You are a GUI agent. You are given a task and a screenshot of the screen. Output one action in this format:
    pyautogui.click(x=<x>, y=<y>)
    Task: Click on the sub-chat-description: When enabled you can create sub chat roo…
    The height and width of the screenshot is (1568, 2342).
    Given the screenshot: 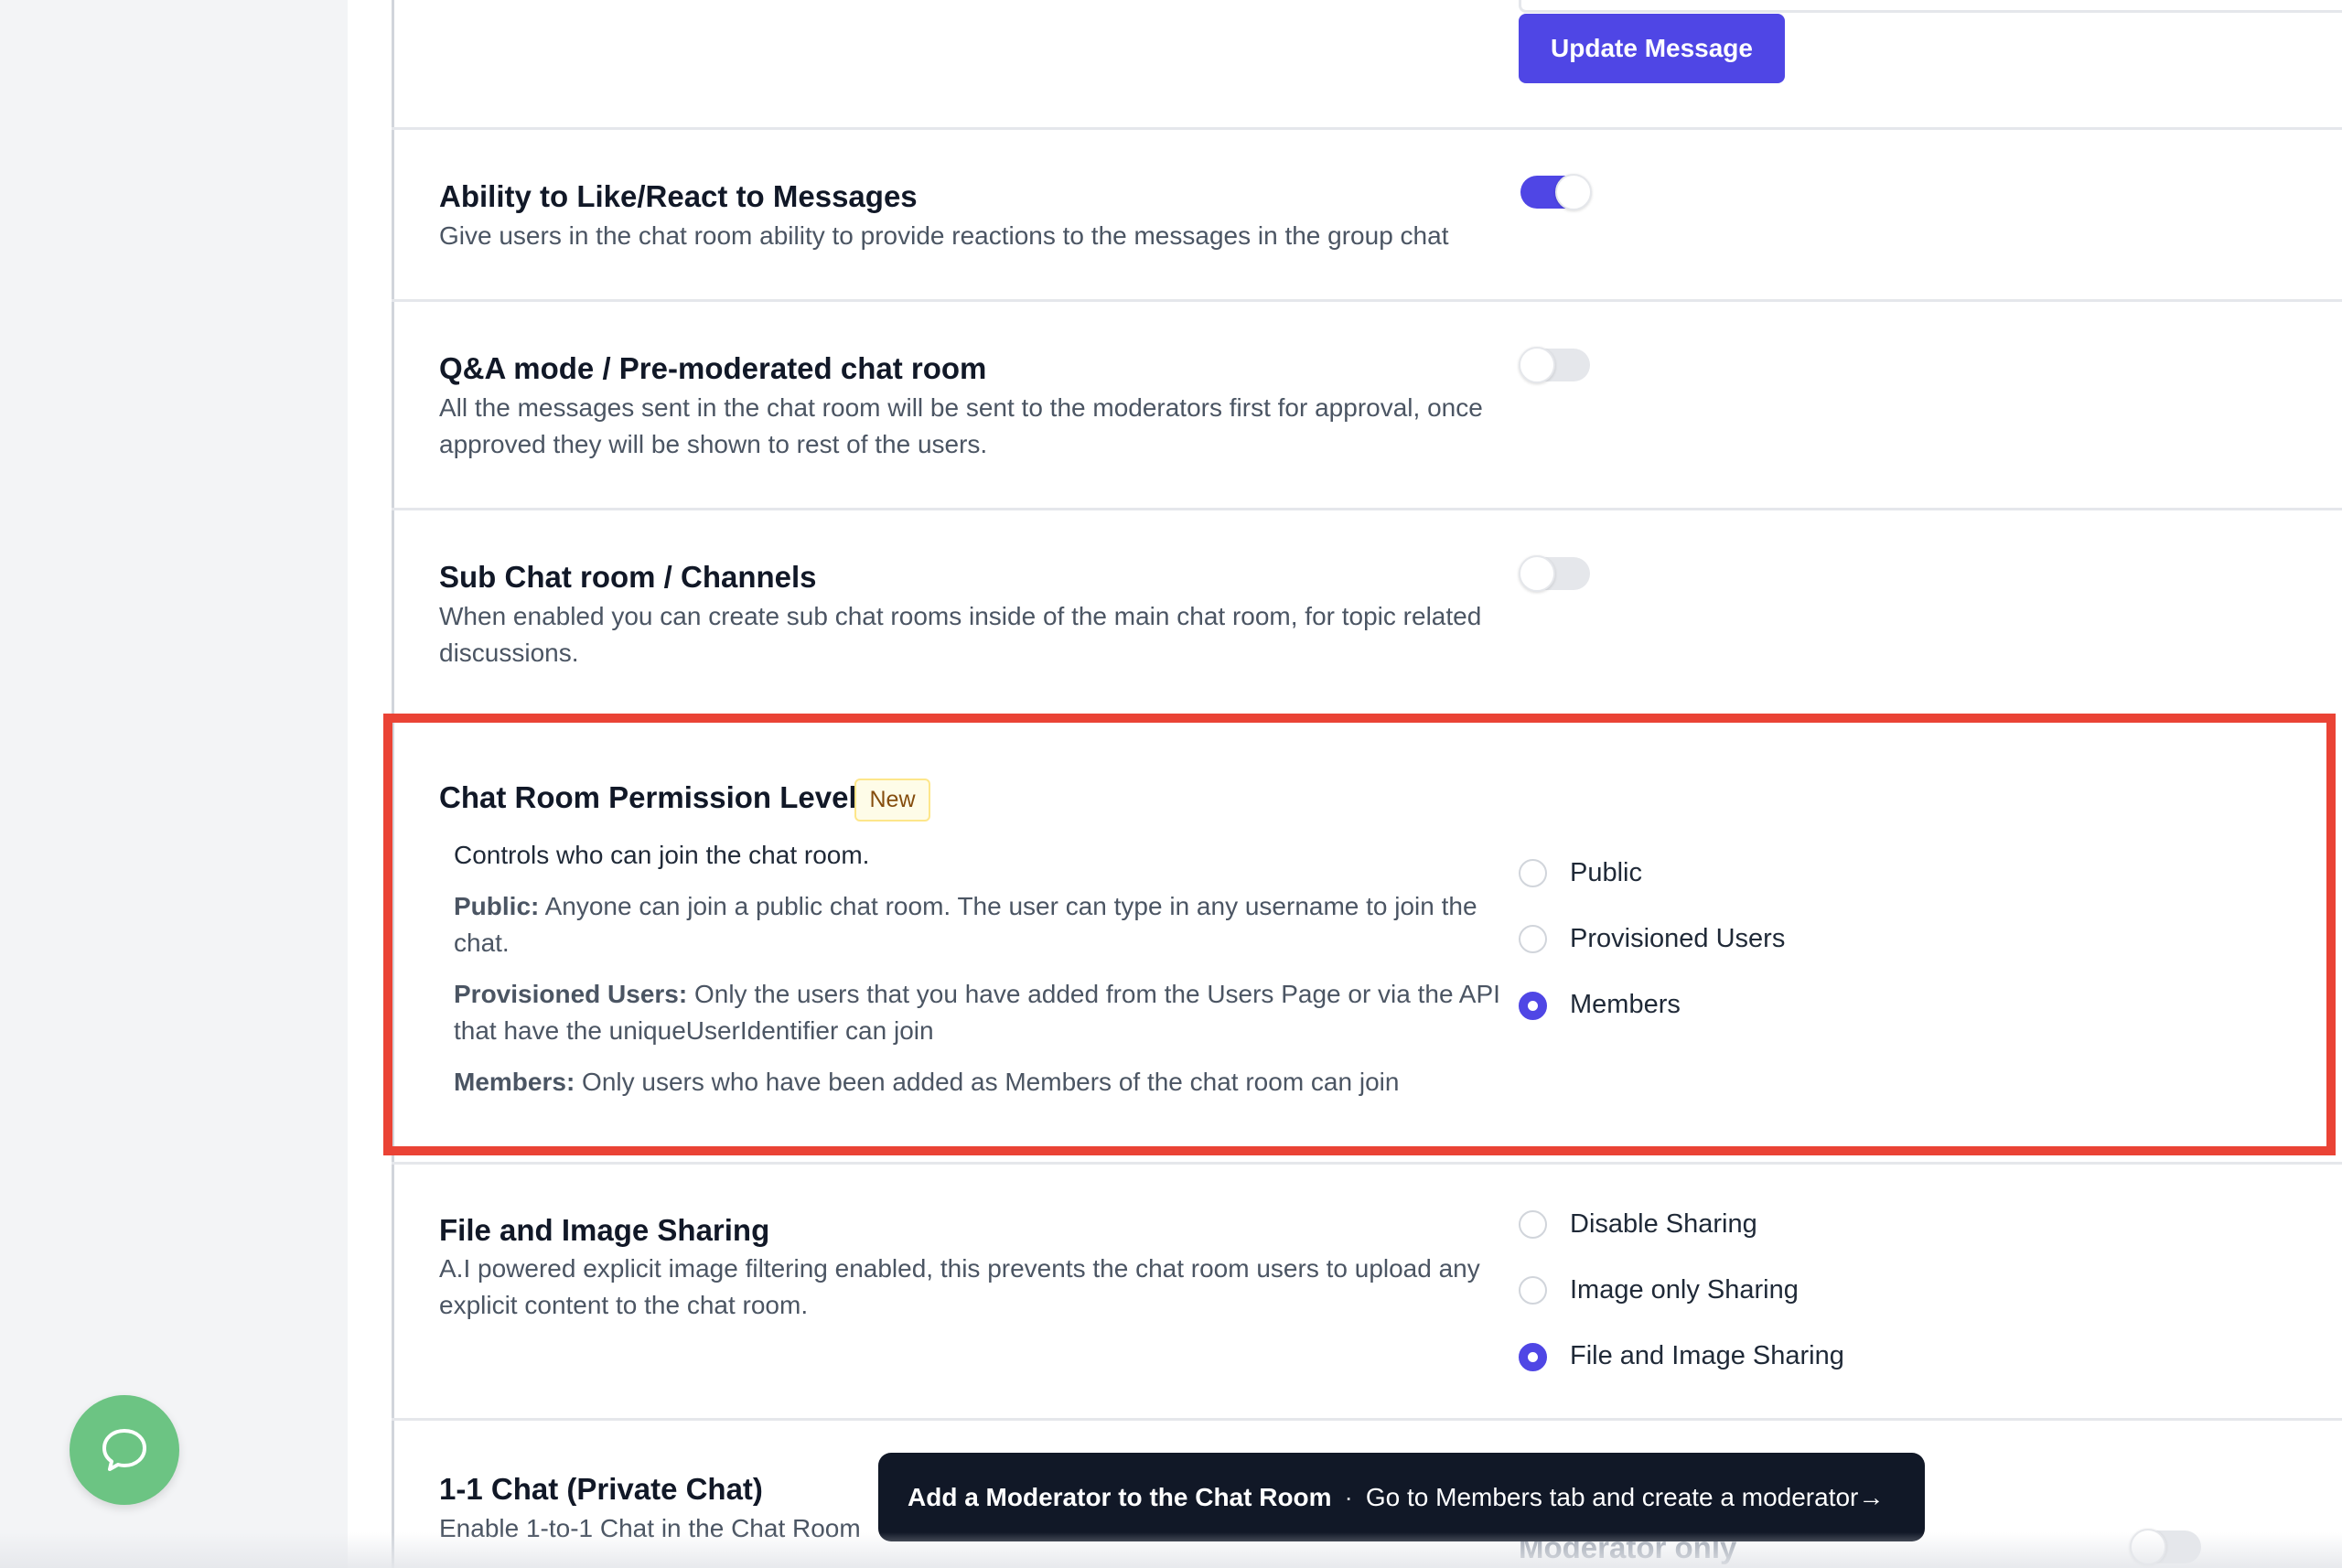 What is the action you would take?
    pyautogui.click(x=960, y=634)
    